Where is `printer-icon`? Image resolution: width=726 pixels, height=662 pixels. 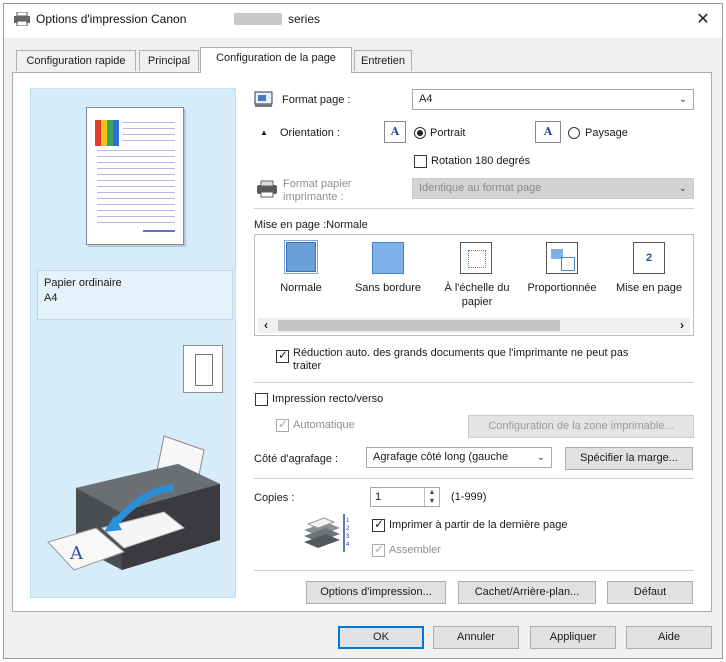 printer-icon is located at coordinates (22, 19).